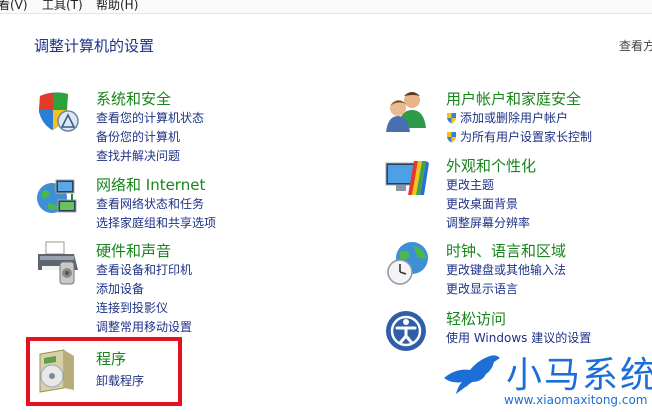  Describe the element at coordinates (144, 269) in the screenshot. I see `link-devices-printers: 查看设备和打印机` at that location.